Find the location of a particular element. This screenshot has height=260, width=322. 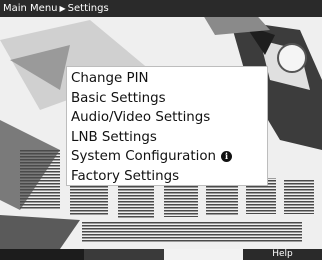

green-key-button is located at coordinates (124, 254).